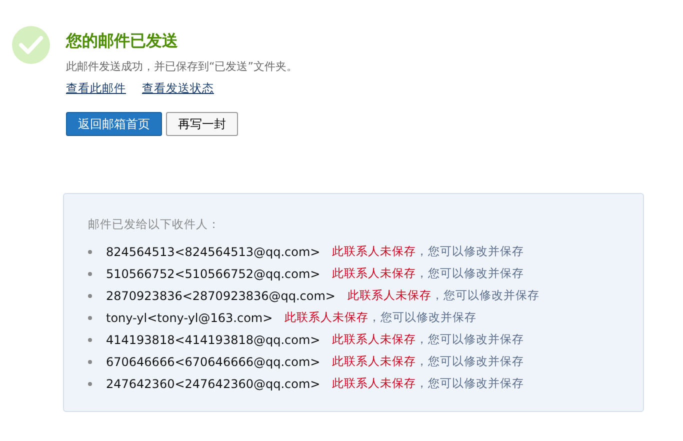  What do you see at coordinates (31, 45) in the screenshot?
I see `success-check-icon` at bounding box center [31, 45].